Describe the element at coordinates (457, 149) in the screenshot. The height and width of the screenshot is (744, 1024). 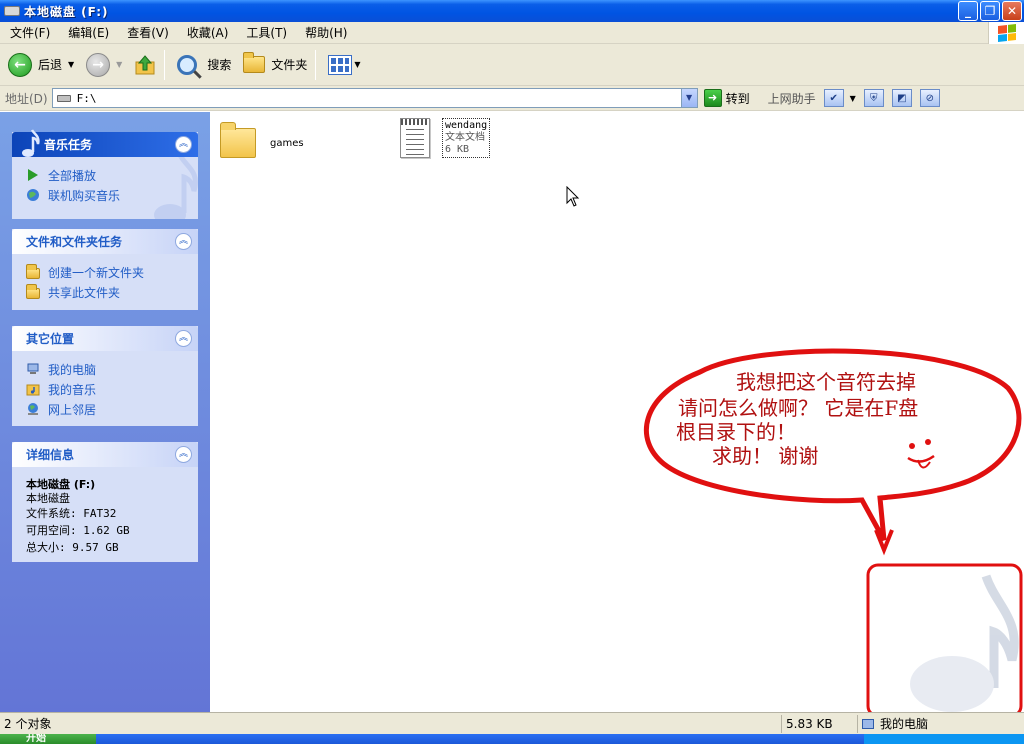
I see `file-size: 6 KB` at that location.